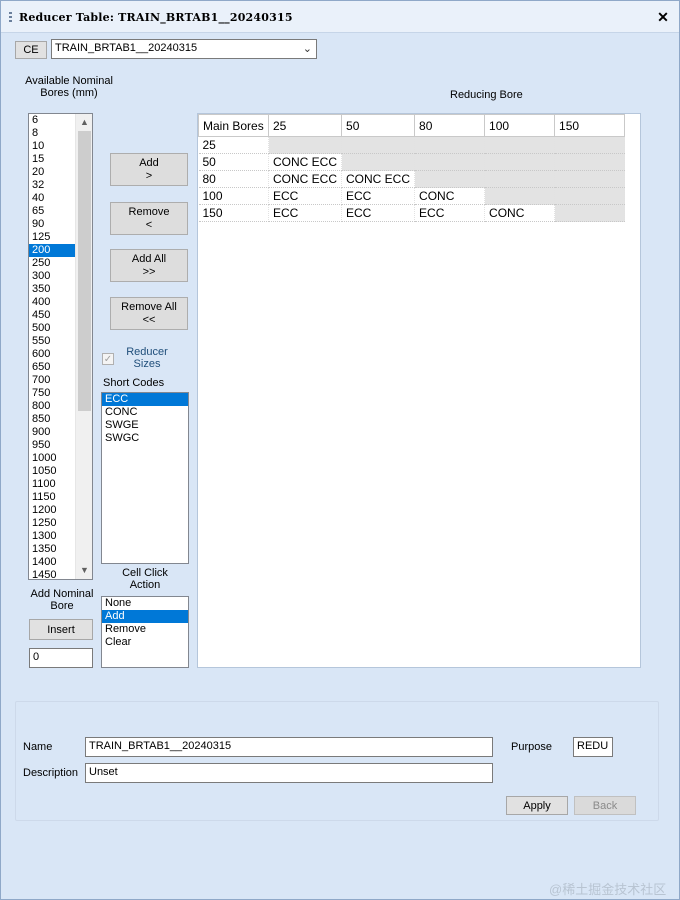 The width and height of the screenshot is (680, 900). What do you see at coordinates (145, 579) in the screenshot?
I see `cell-click-action-label: Cell Click Action` at bounding box center [145, 579].